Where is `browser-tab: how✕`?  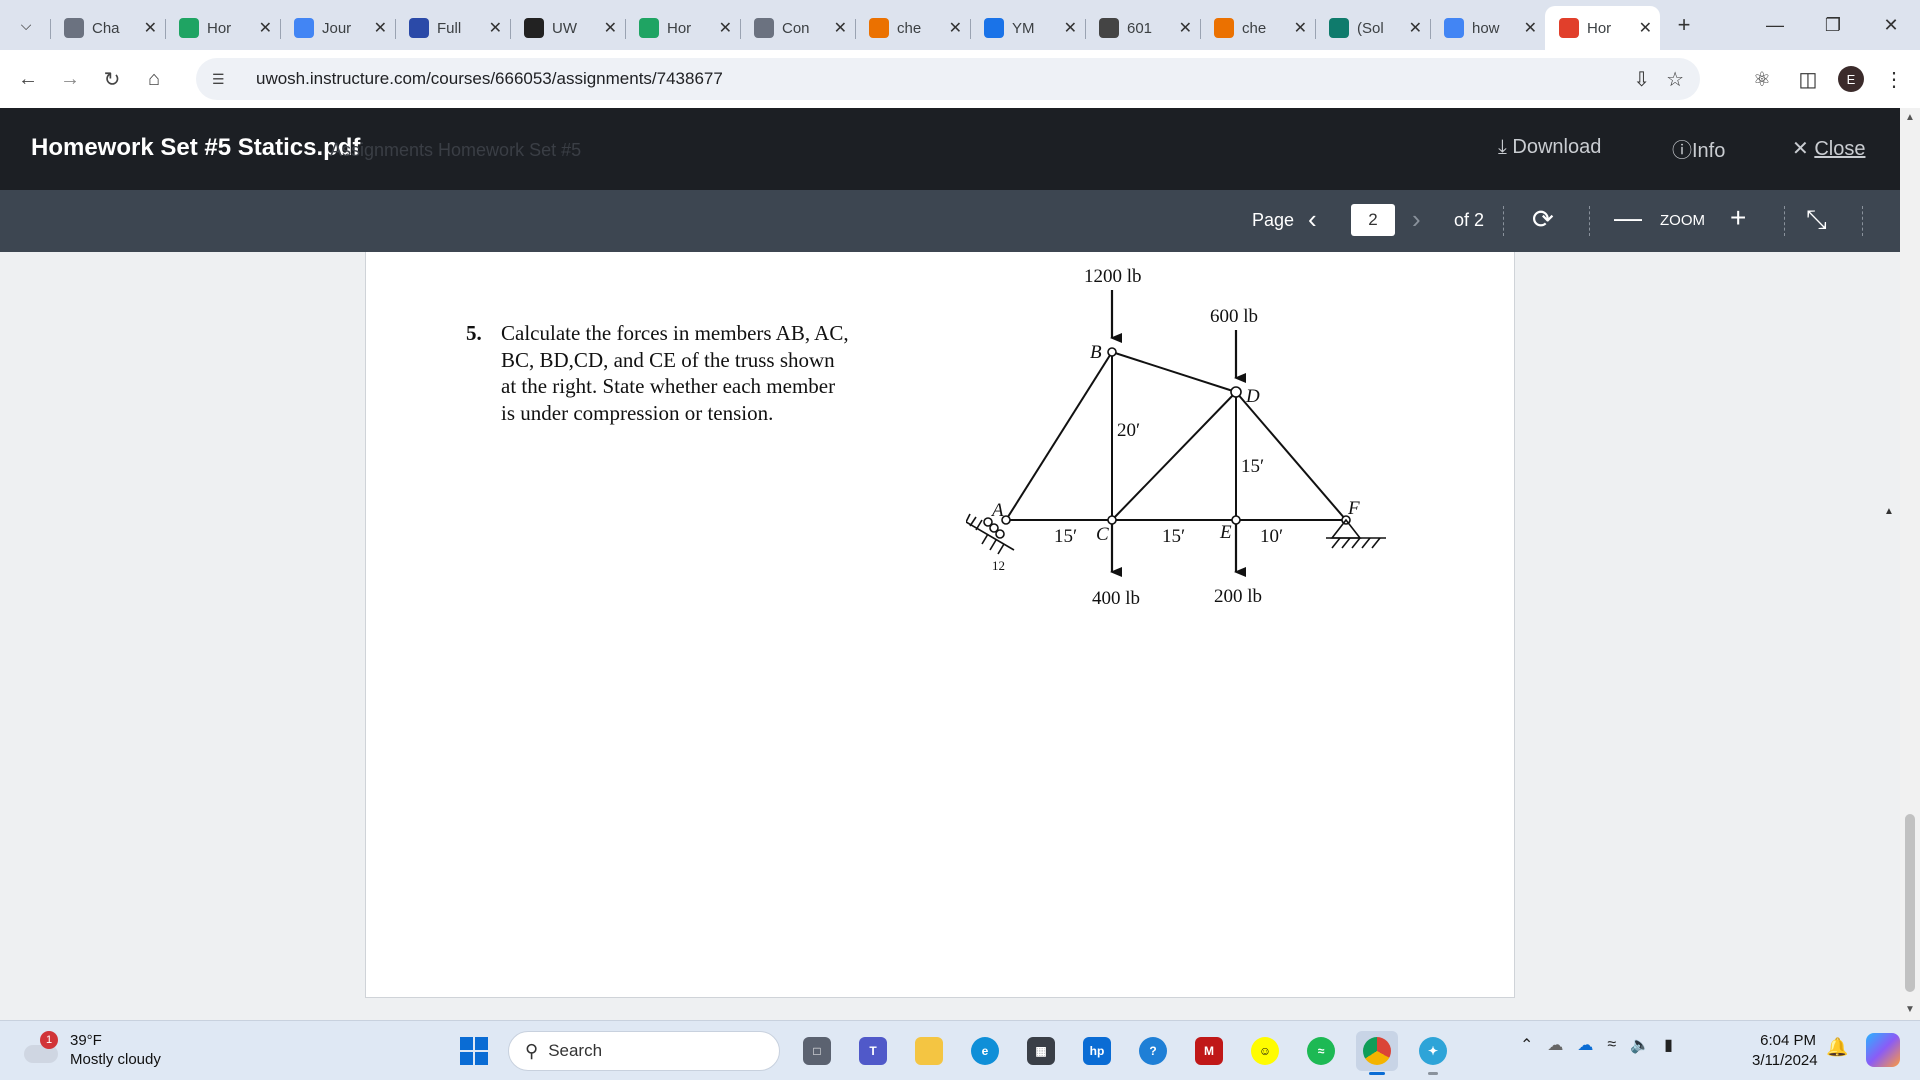 browser-tab: how✕ is located at coordinates (1487, 28).